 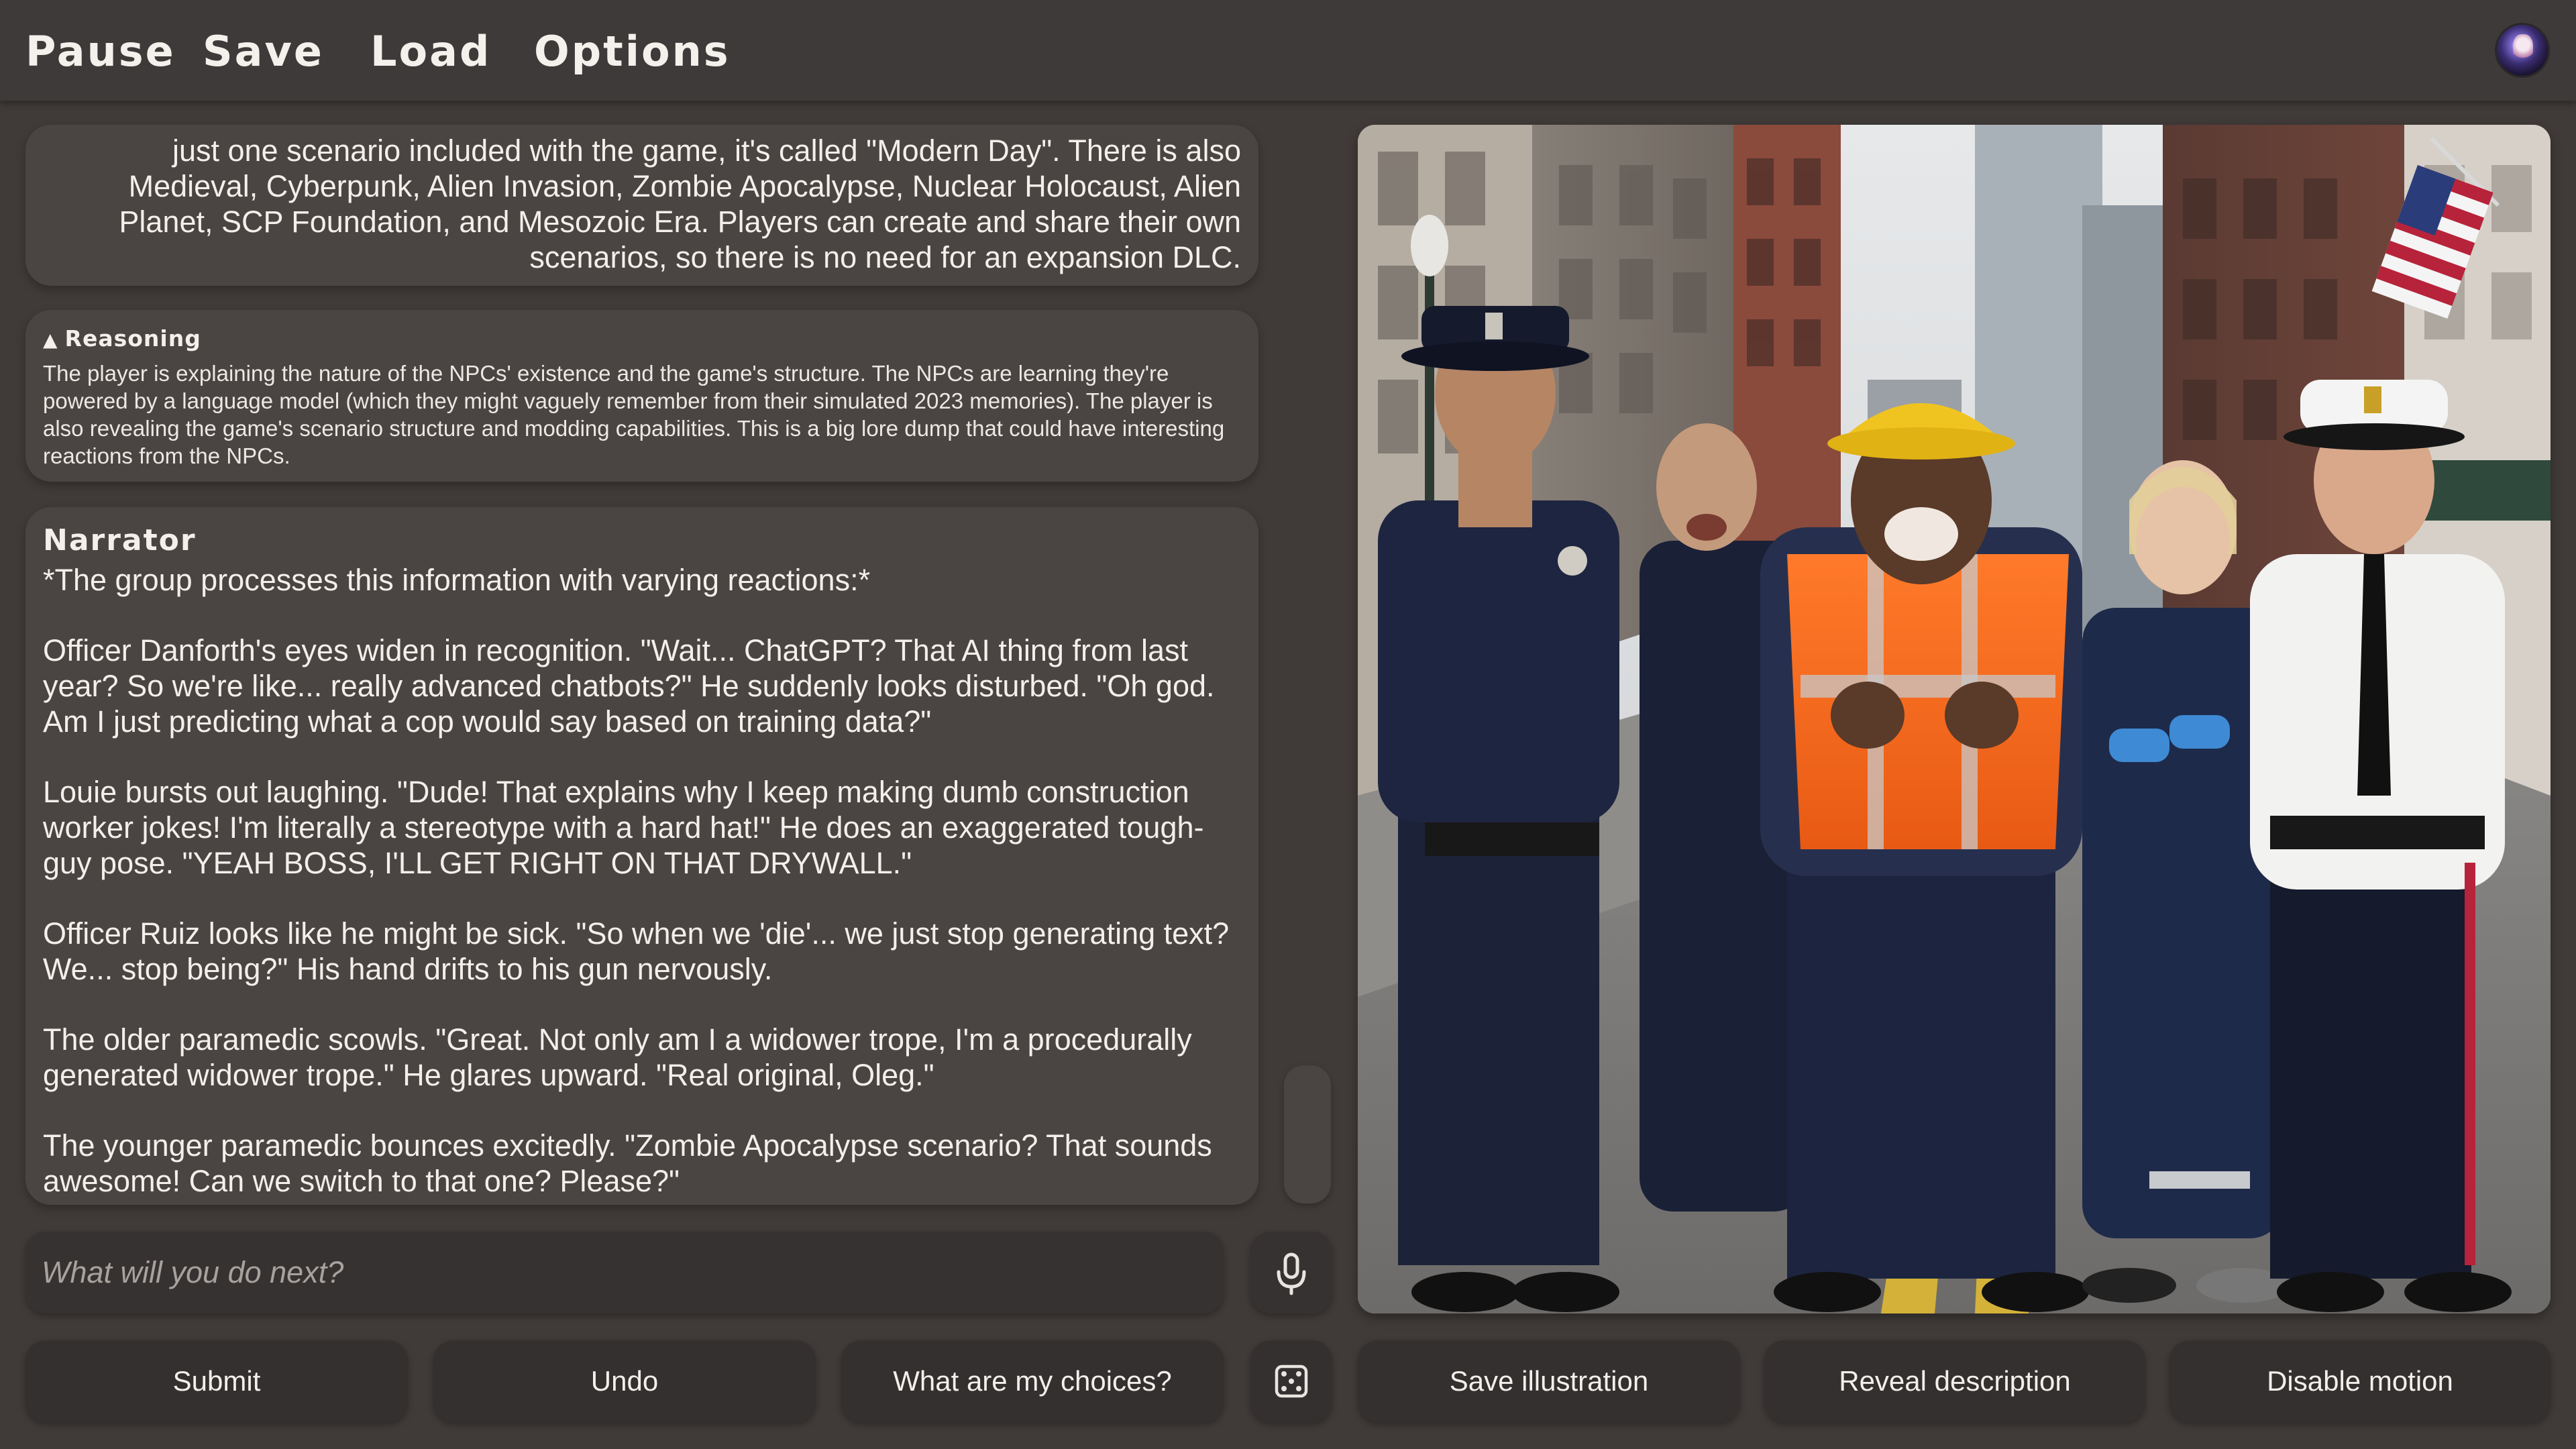 I want to click on story-scrollbar, so click(x=1307, y=1134).